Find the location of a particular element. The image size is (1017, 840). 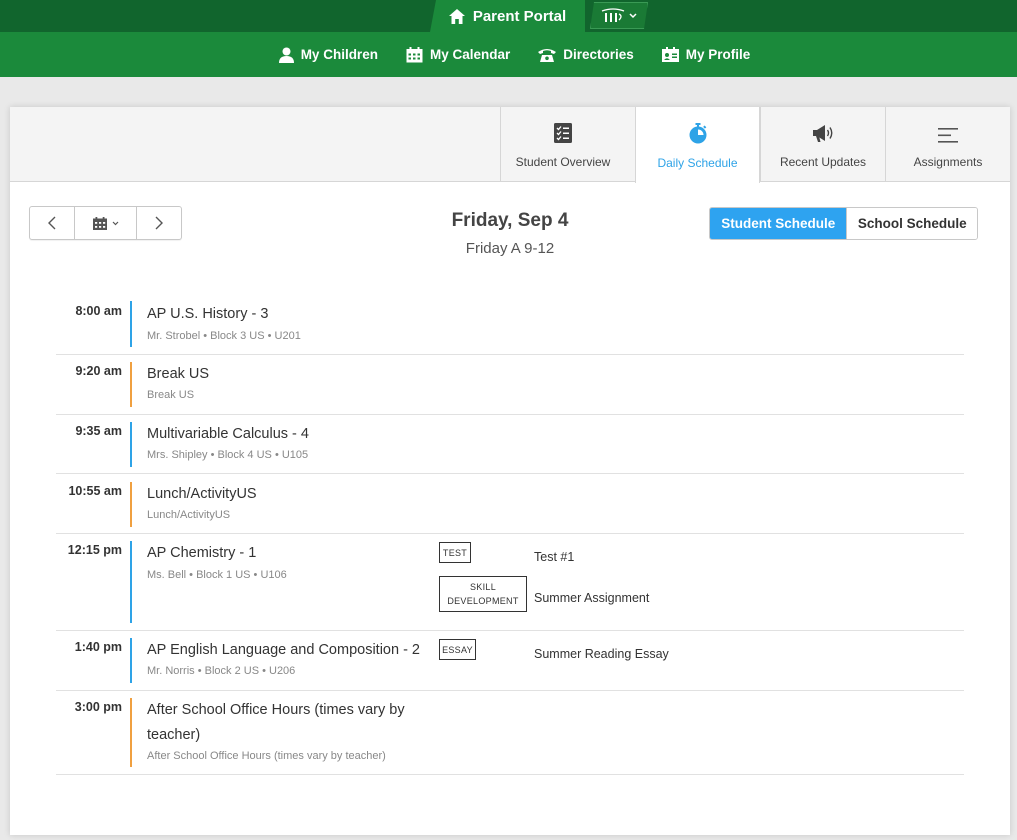

period-time: 3:00 pm is located at coordinates (98, 707).